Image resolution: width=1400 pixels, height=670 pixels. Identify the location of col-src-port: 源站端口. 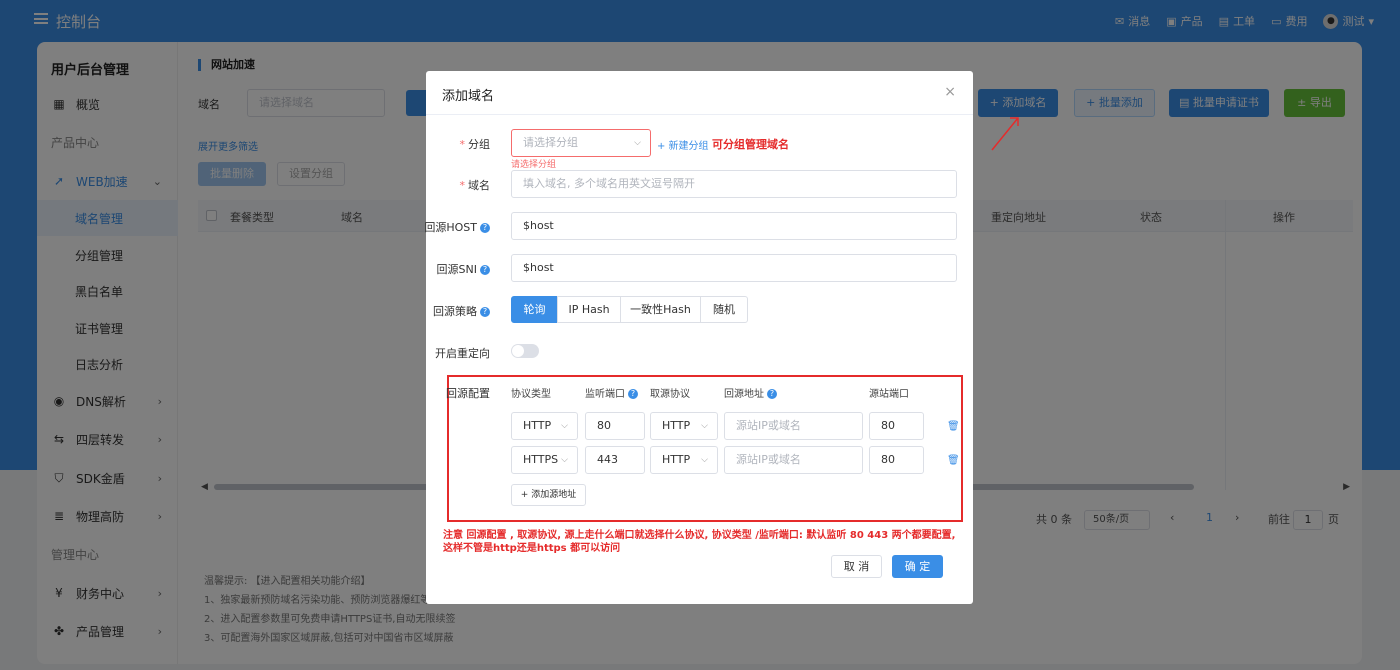
(889, 394).